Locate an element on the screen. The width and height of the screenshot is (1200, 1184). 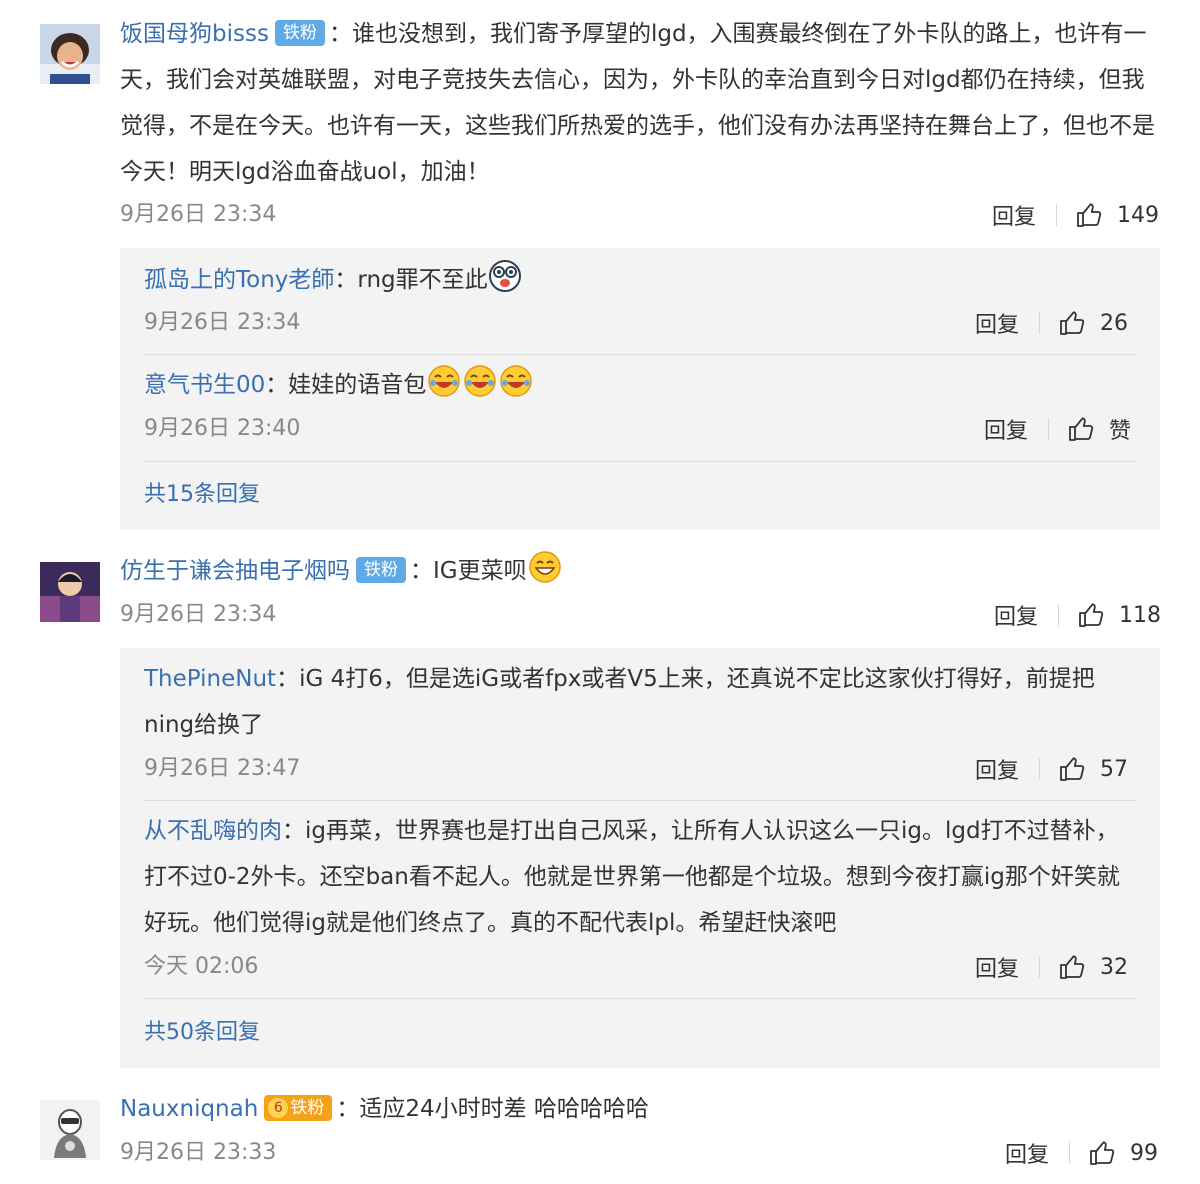
fan-badge-label: 铁粉 is located at coordinates (307, 1108).